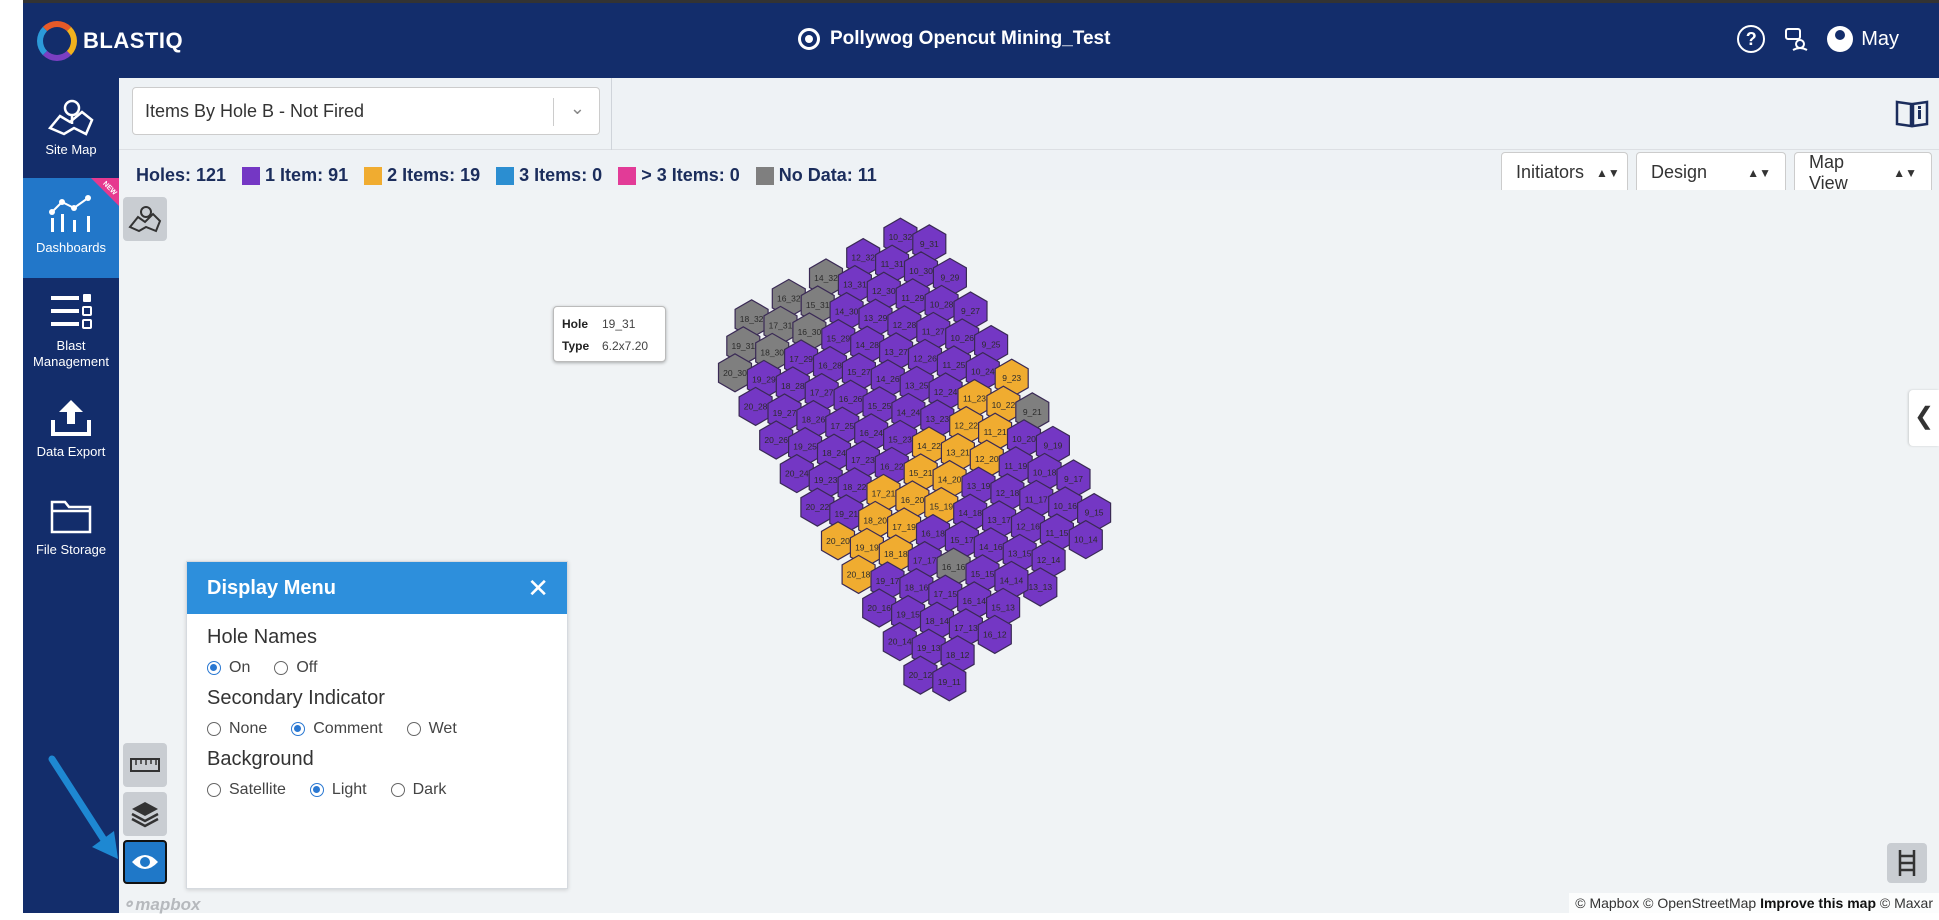 This screenshot has width=1939, height=920. Describe the element at coordinates (966, 426) in the screenshot. I see `blast-hole-label: 12_22` at that location.